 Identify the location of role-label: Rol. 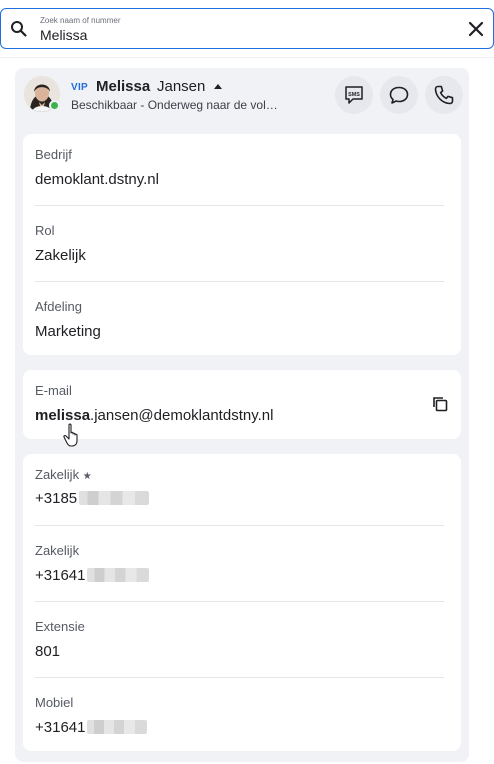
(45, 230).